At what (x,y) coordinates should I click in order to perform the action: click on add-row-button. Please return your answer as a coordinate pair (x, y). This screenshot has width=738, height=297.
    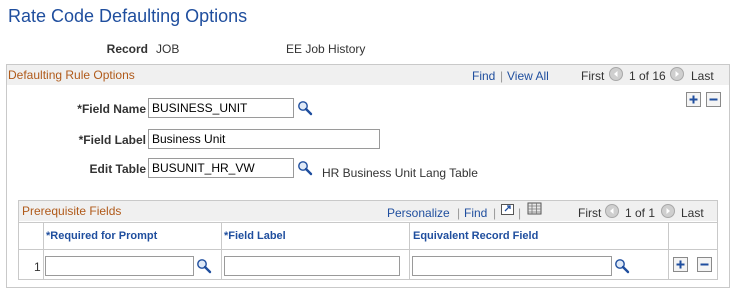
    Looking at the image, I should click on (693, 99).